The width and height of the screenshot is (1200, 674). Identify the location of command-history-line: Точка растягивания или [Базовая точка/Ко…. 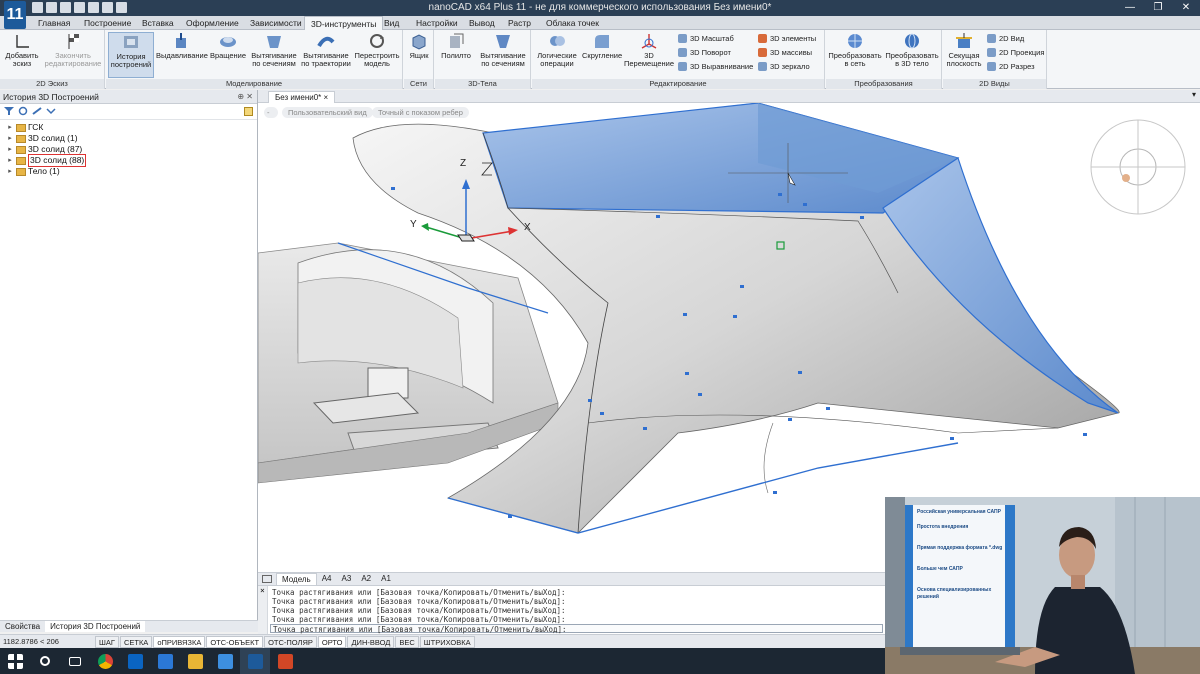
(419, 619).